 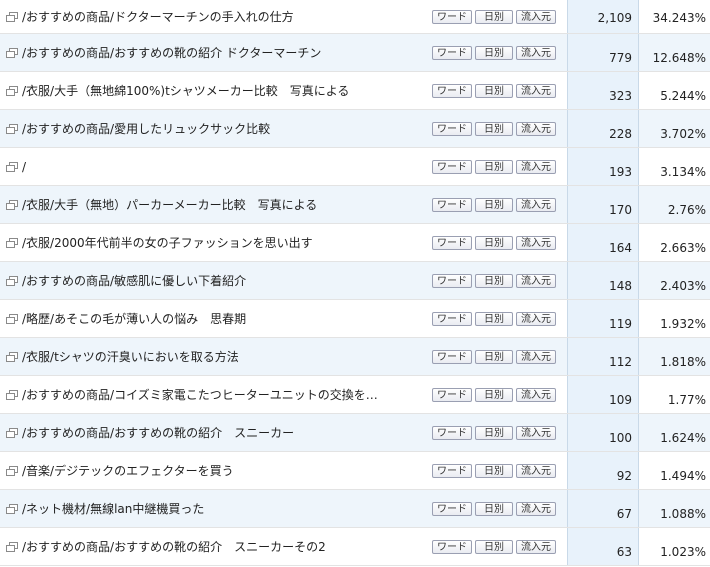 I want to click on page-path-cell: /衣服/tシャツの汗臭いにおいを取る方法 ワード 日別 流入元, so click(x=283, y=356).